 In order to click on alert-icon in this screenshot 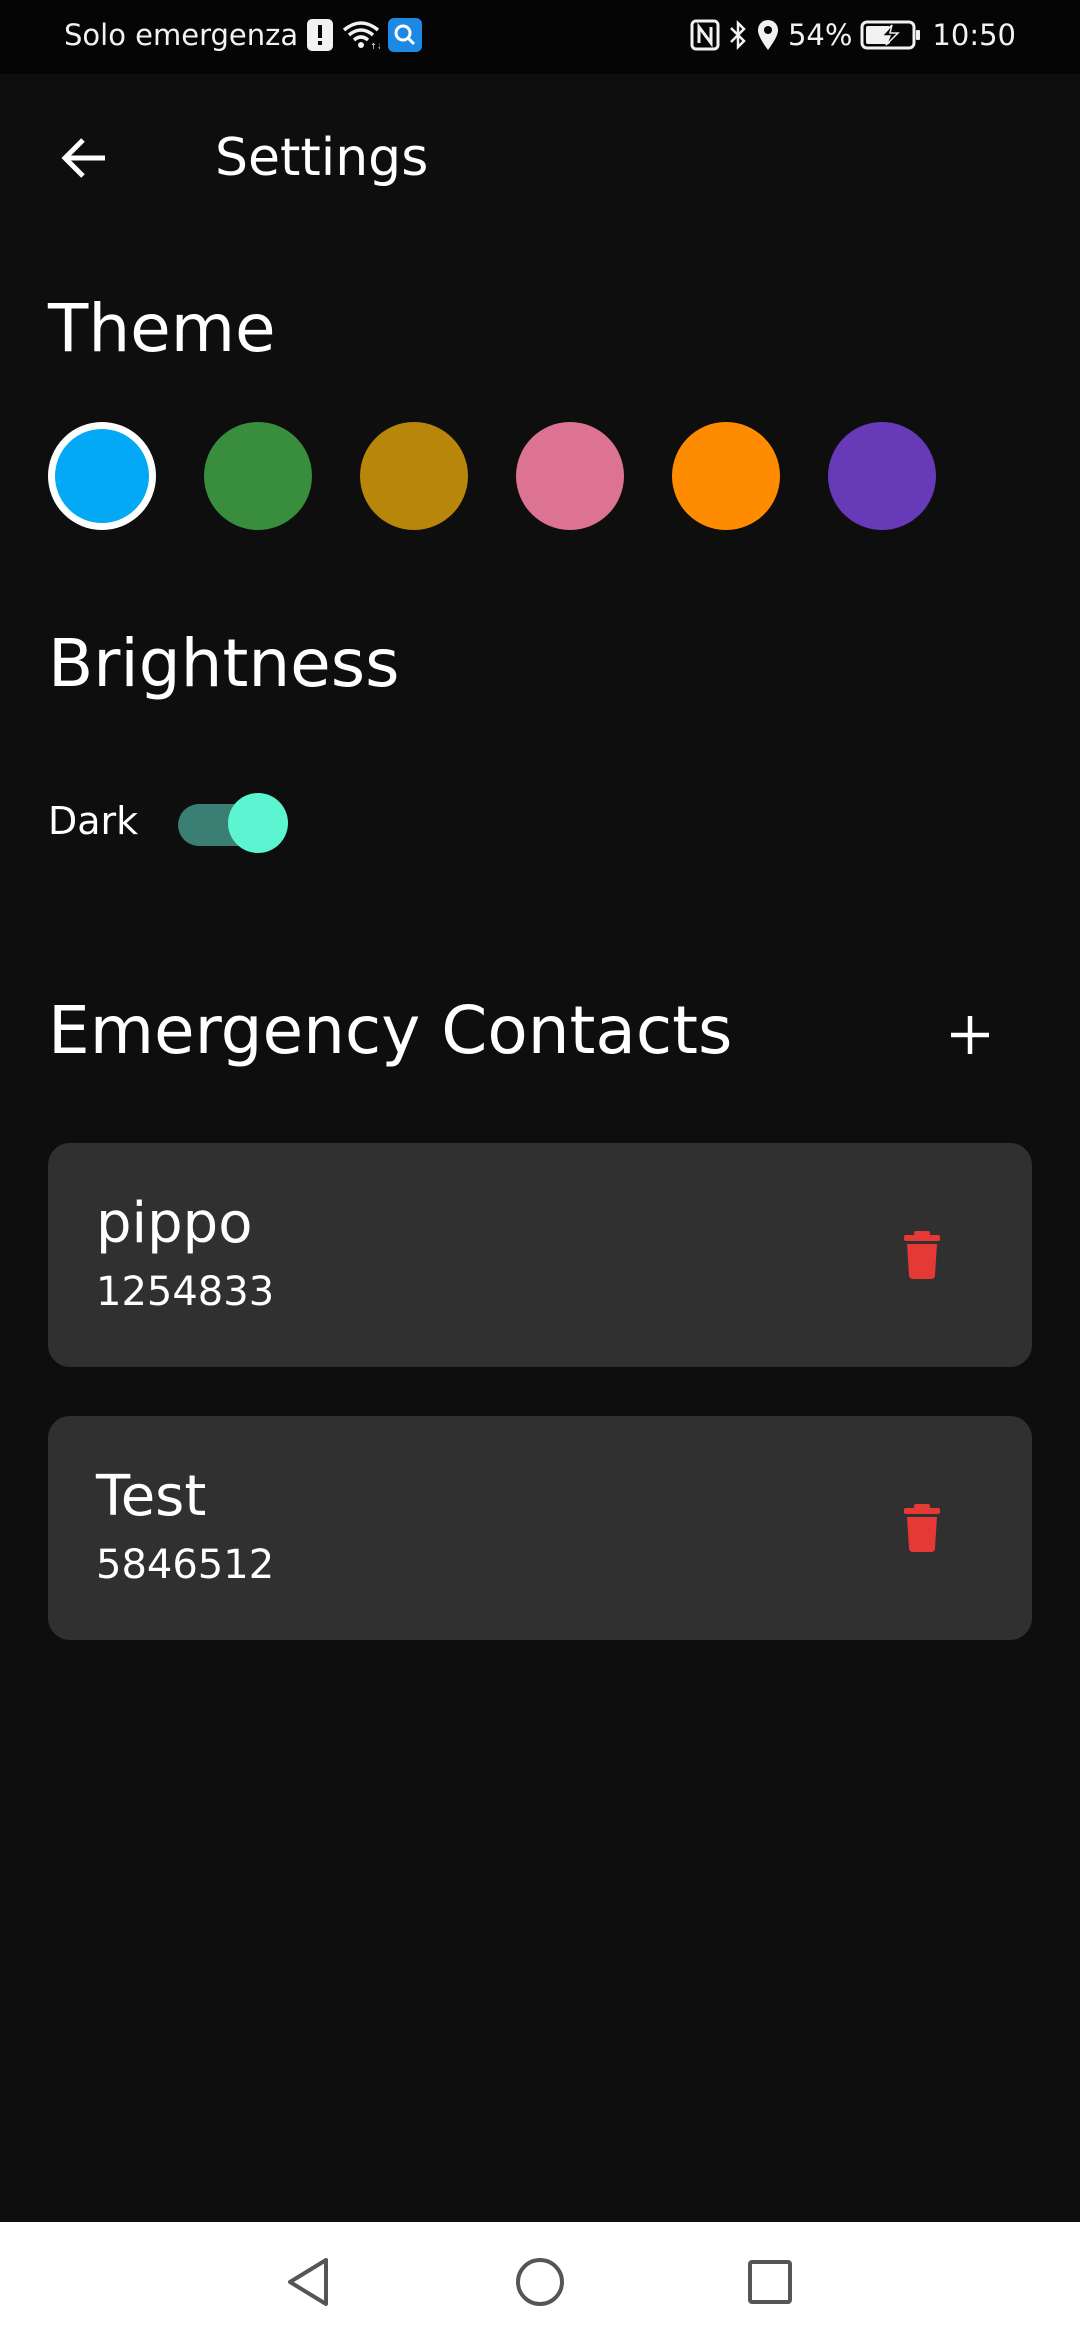, I will do `click(320, 35)`.